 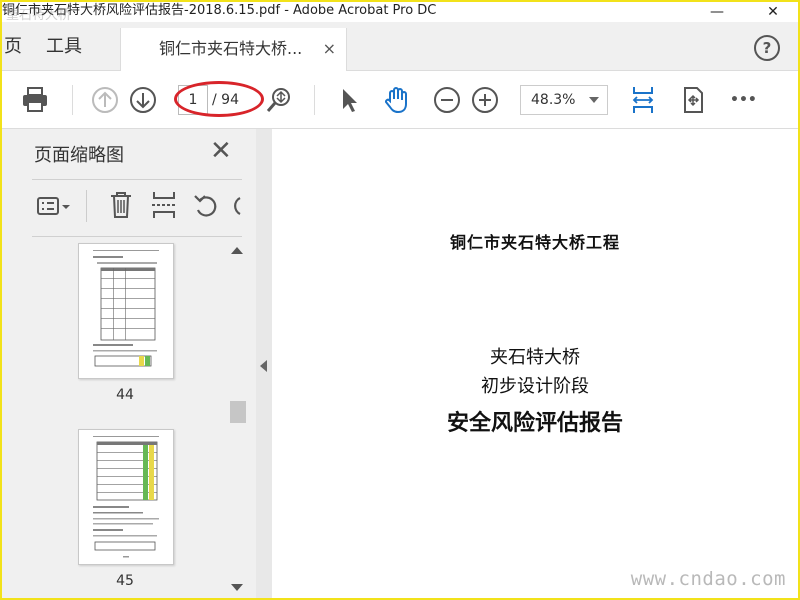 What do you see at coordinates (54, 207) in the screenshot?
I see `thumbnail-options-icon` at bounding box center [54, 207].